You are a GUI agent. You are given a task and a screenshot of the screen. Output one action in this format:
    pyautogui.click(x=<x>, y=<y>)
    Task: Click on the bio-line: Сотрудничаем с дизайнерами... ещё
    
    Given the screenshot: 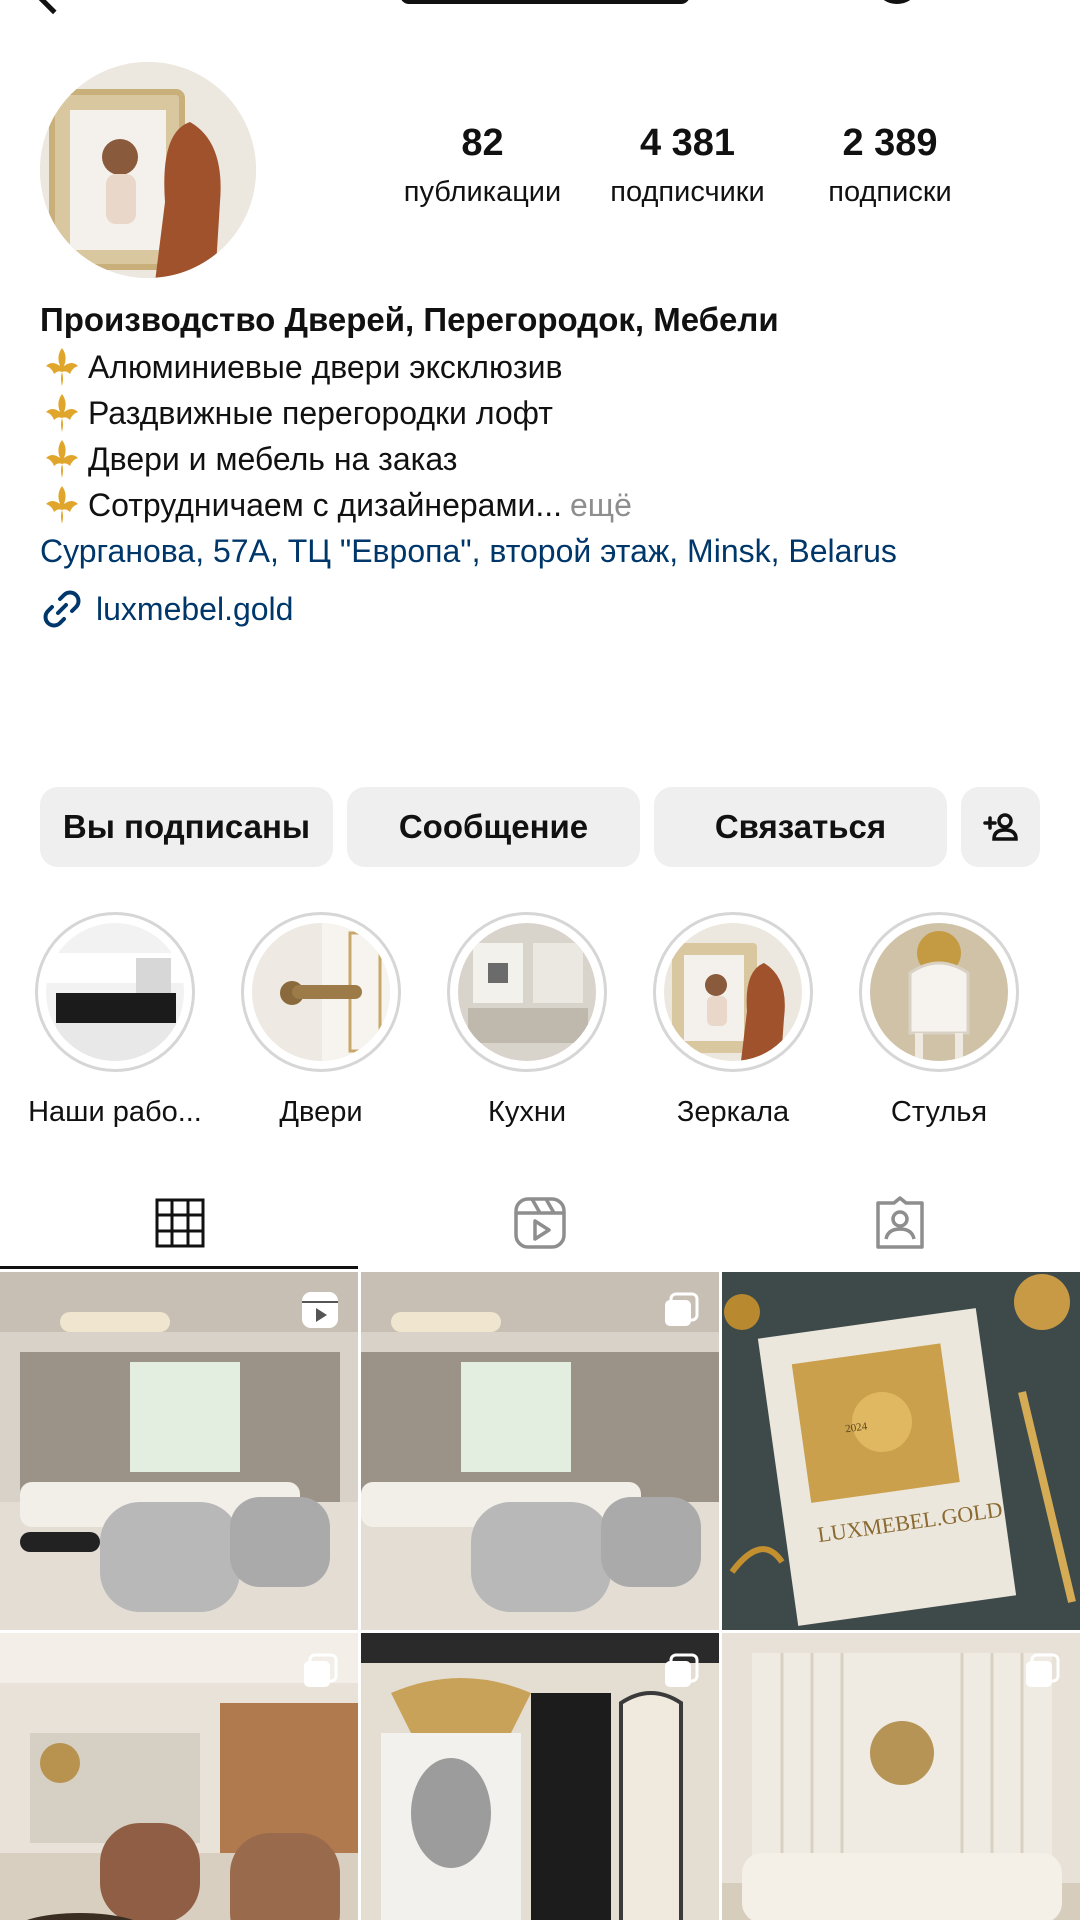 What is the action you would take?
    pyautogui.click(x=545, y=505)
    